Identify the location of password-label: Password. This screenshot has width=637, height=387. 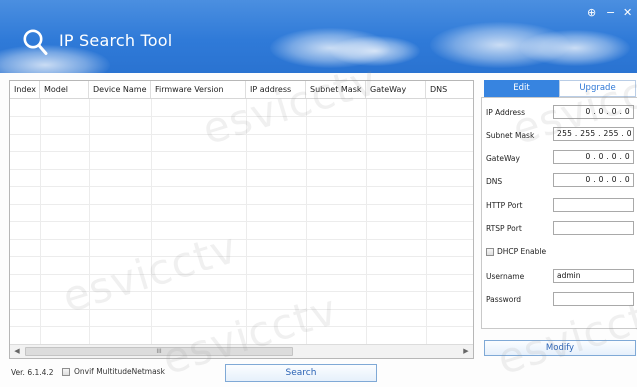
(504, 299).